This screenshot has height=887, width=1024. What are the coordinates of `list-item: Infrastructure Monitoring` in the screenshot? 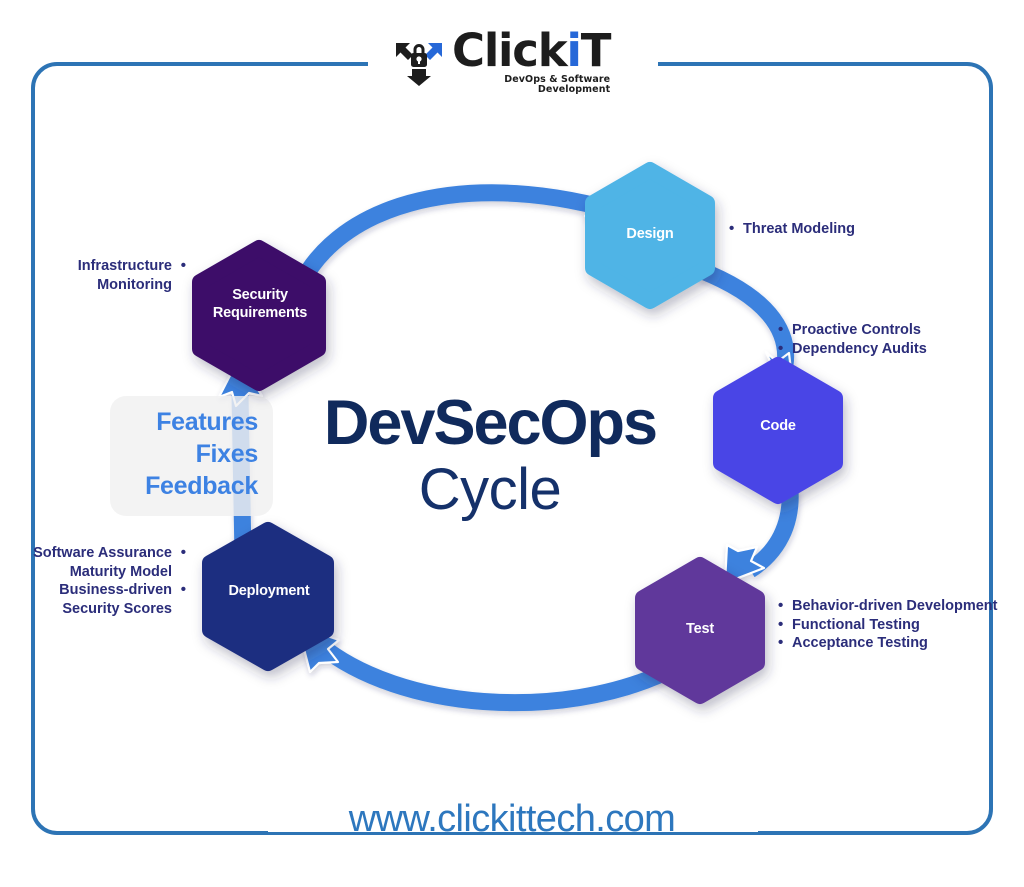 It's located at (115, 275).